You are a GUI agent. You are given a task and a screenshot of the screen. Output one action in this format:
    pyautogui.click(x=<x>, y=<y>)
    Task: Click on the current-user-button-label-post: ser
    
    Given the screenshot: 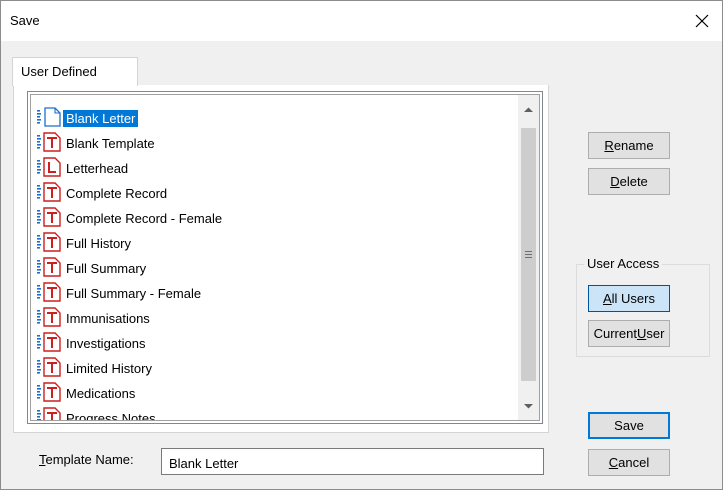 What is the action you would take?
    pyautogui.click(x=655, y=333)
    